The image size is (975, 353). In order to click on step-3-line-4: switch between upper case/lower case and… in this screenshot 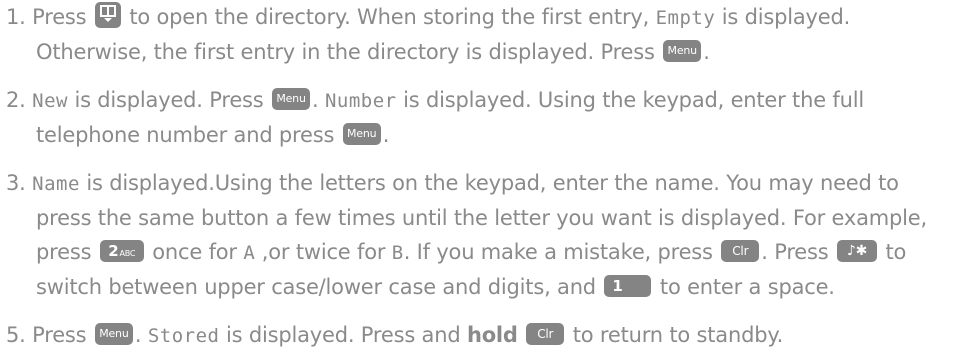, I will do `click(435, 287)`.